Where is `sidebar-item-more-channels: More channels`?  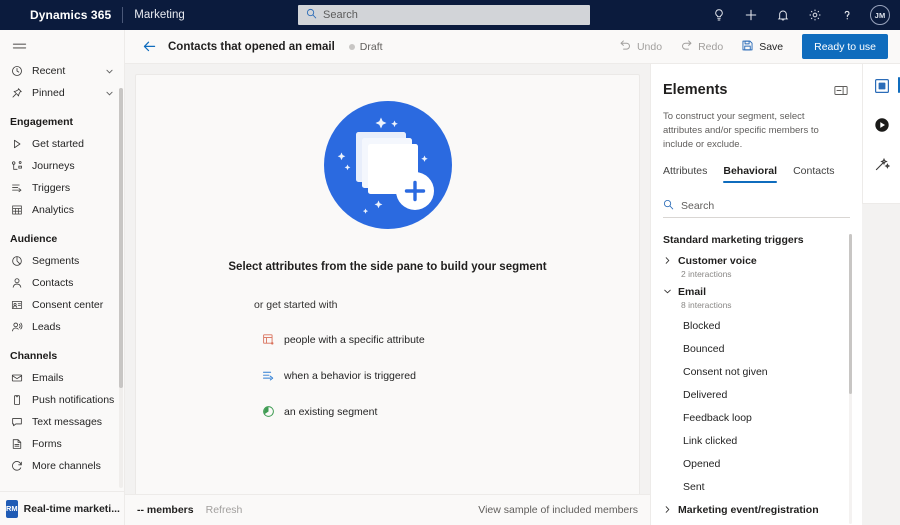 sidebar-item-more-channels: More channels is located at coordinates (62, 466).